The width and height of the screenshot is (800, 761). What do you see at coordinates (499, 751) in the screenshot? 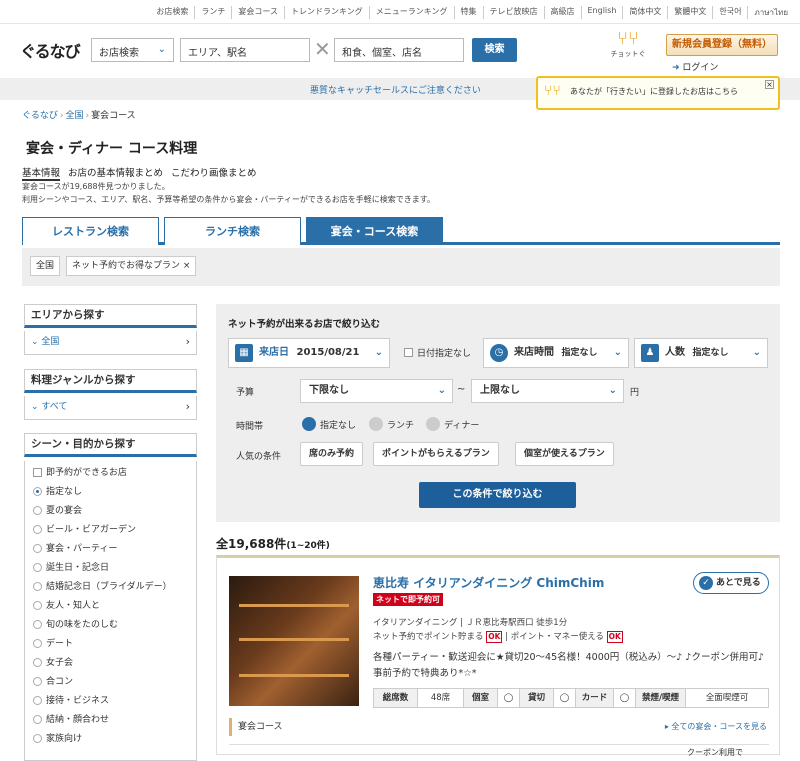
I see `course-list-top: クーポン利用で` at bounding box center [499, 751].